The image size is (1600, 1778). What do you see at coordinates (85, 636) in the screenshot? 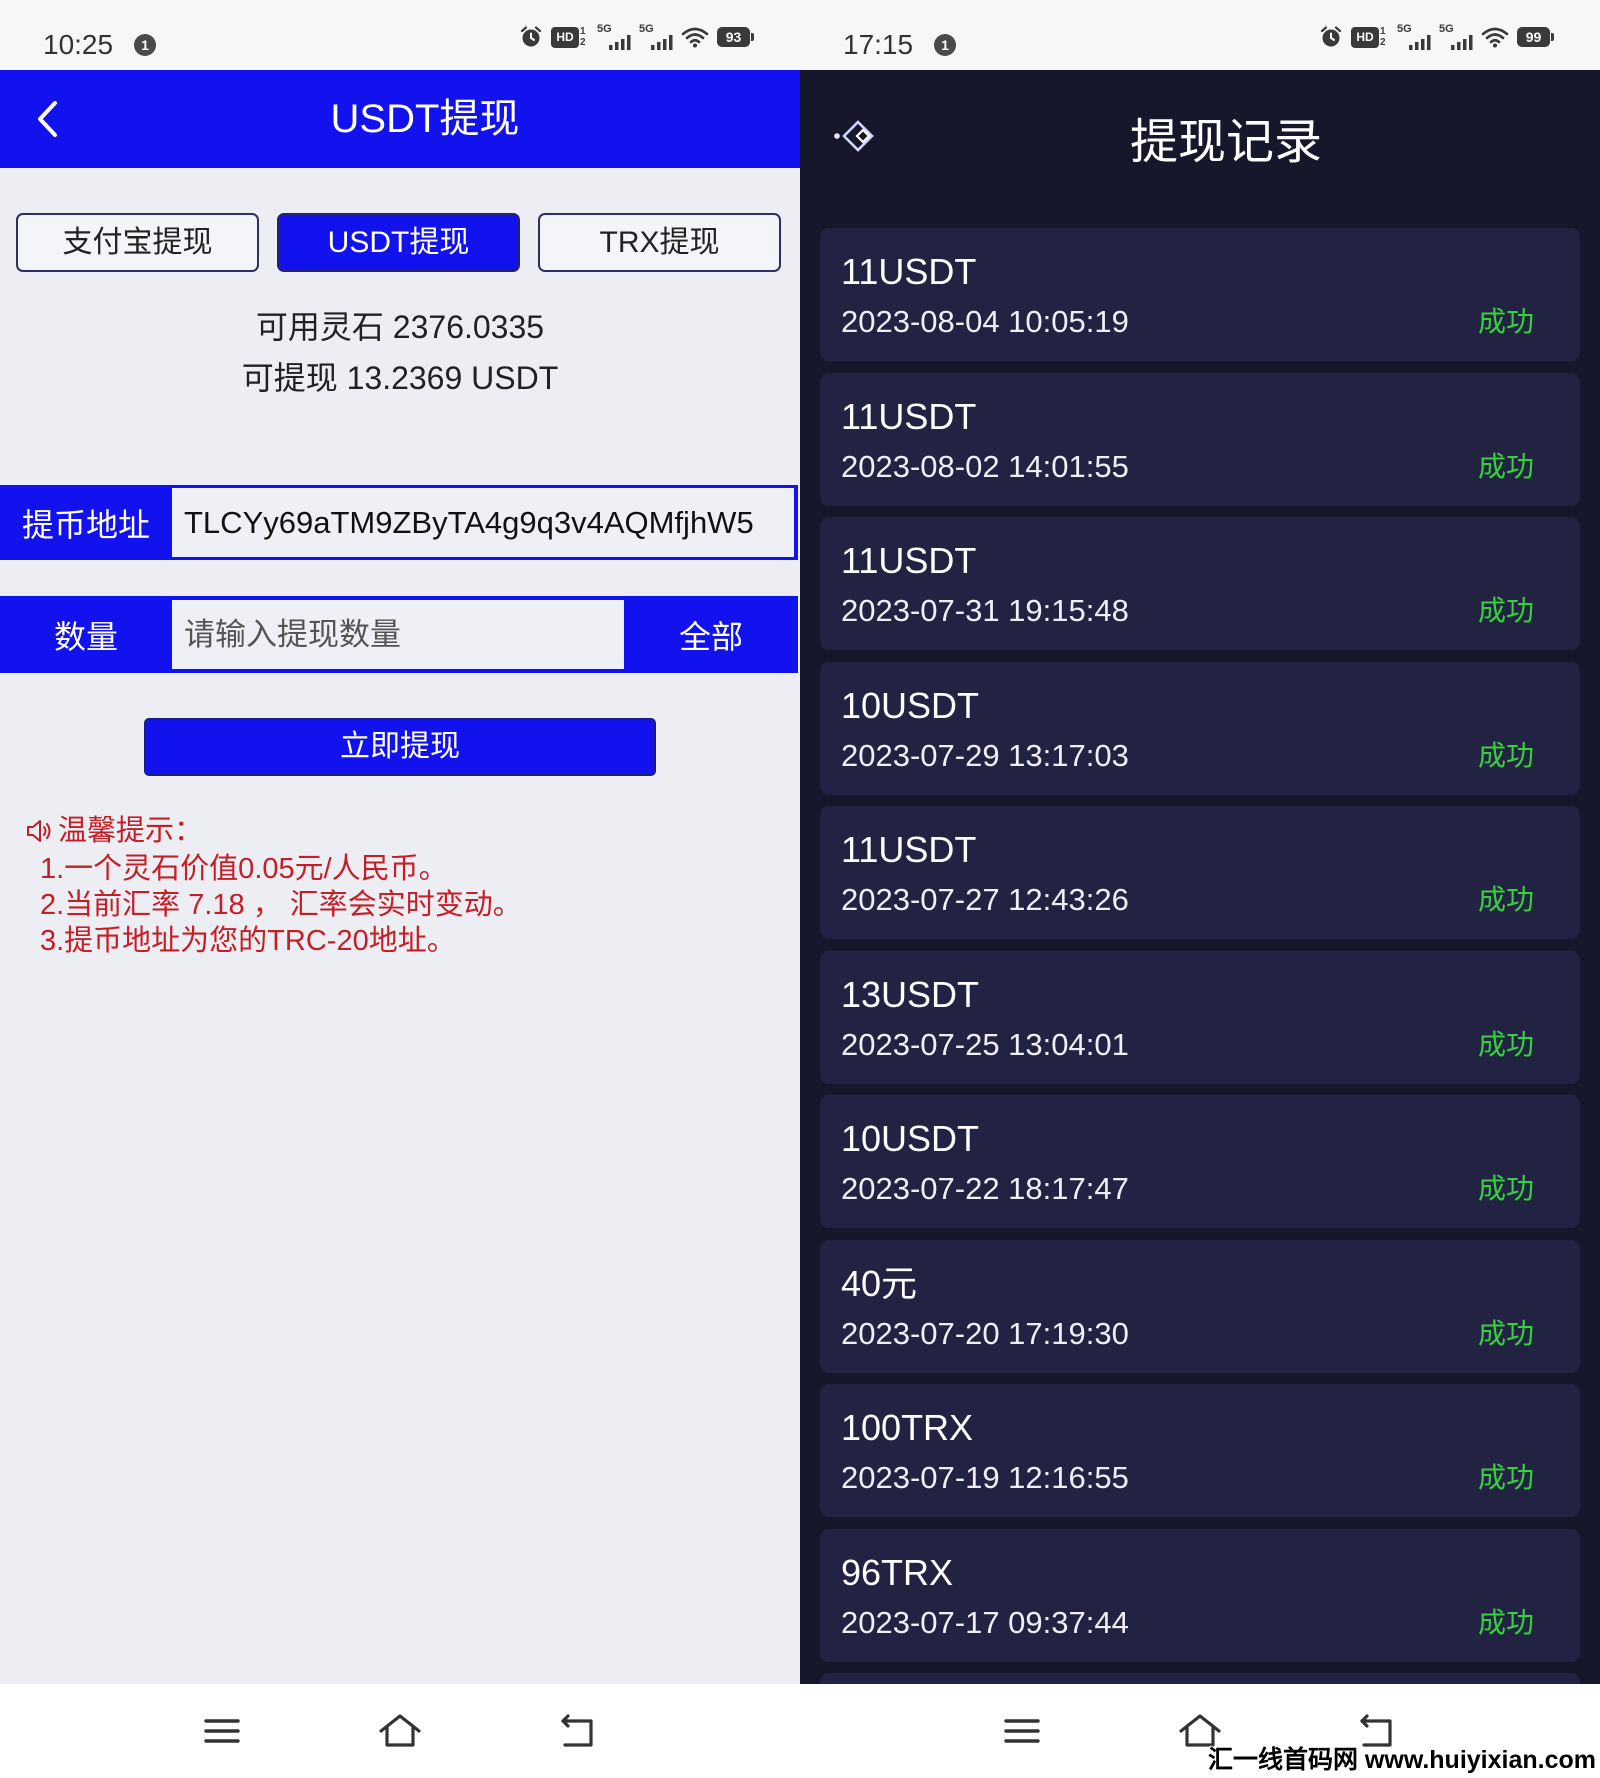
I see `amount-label: 数量` at bounding box center [85, 636].